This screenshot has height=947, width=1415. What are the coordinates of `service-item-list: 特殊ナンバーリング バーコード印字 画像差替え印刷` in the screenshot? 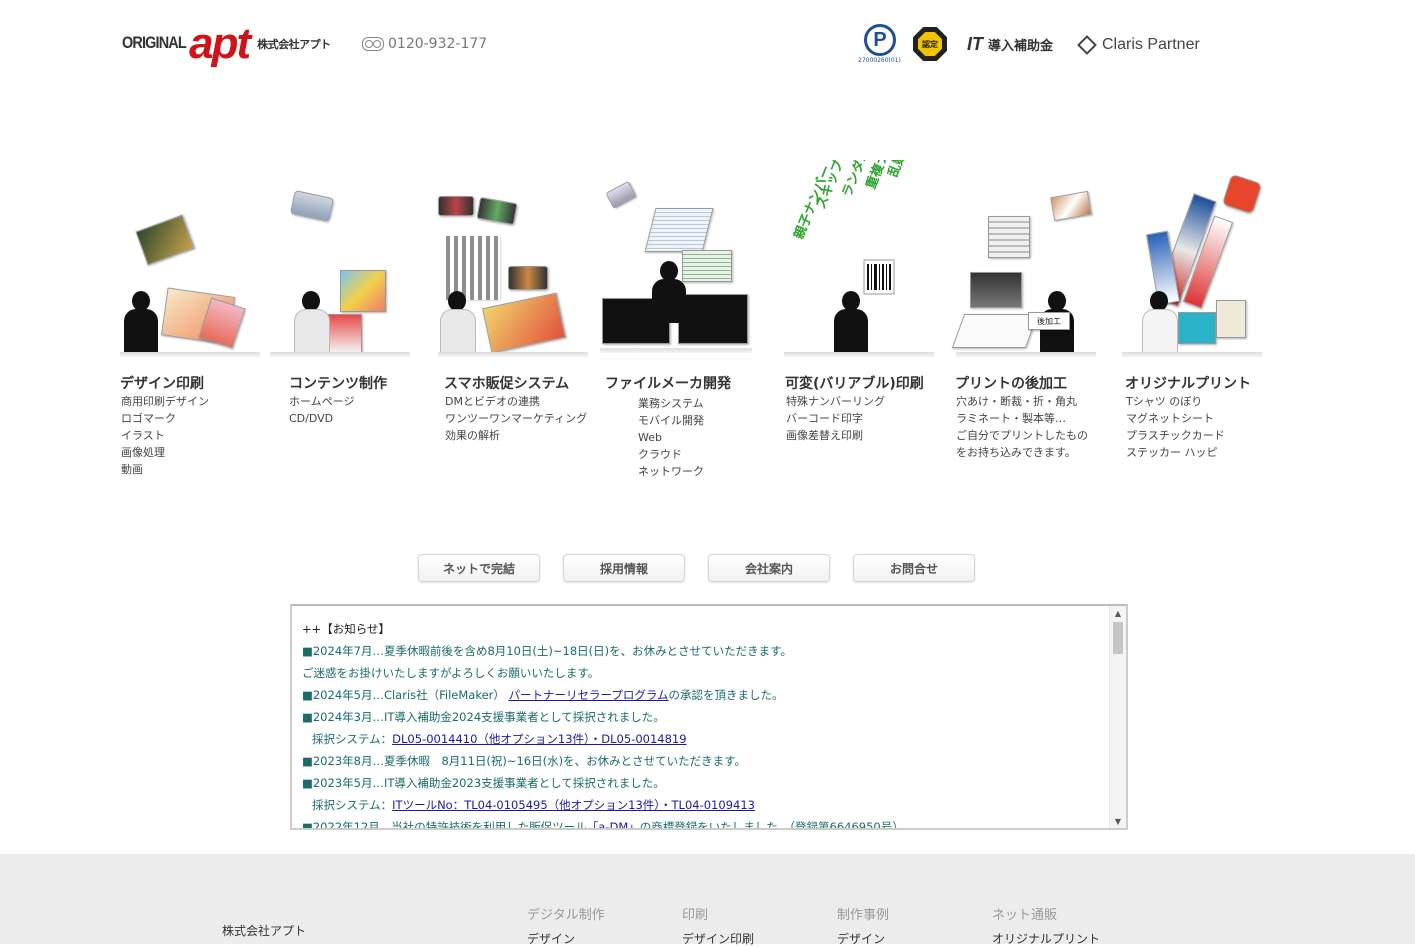 It's located at (835, 418).